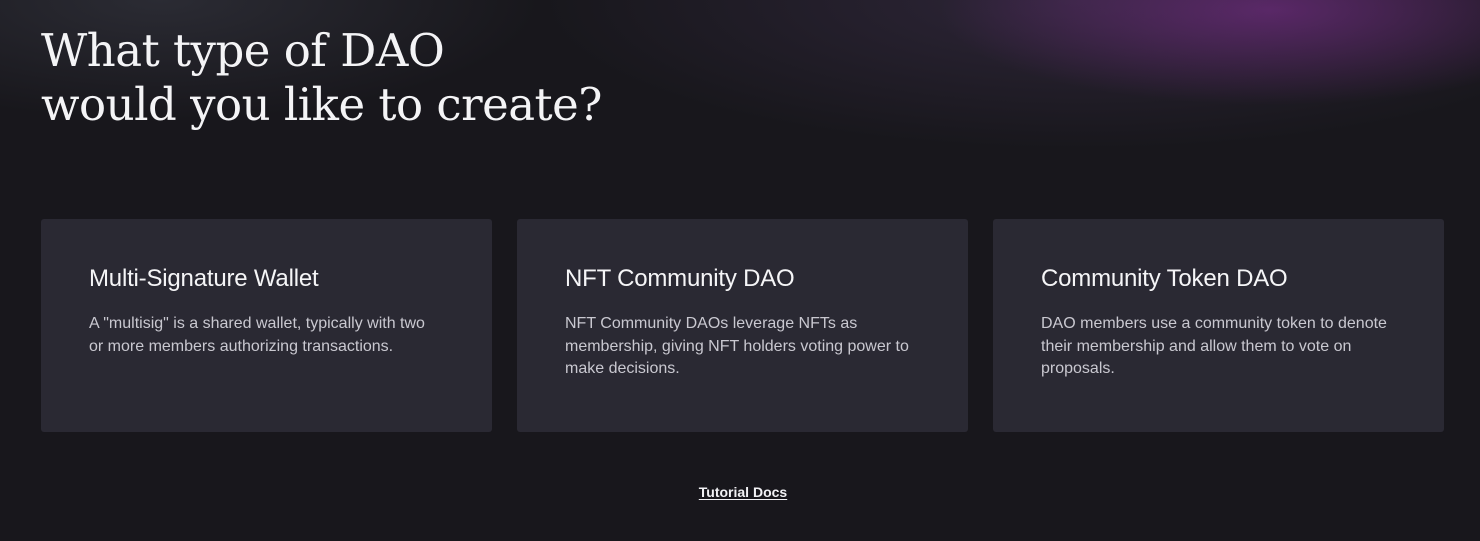  Describe the element at coordinates (1164, 278) in the screenshot. I see `card-title: Community Token DAO` at that location.